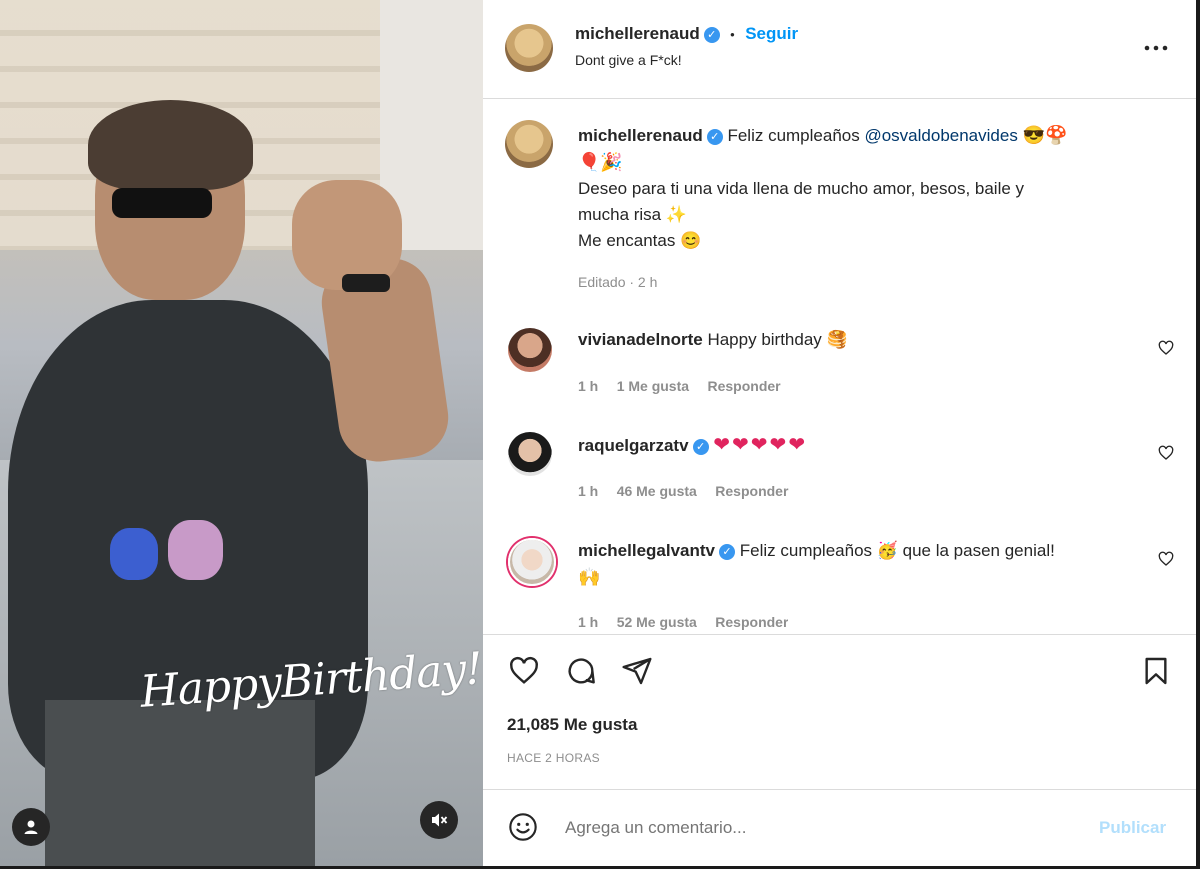 This screenshot has height=869, width=1200. What do you see at coordinates (1156, 671) in the screenshot?
I see `bookmark-icon` at bounding box center [1156, 671].